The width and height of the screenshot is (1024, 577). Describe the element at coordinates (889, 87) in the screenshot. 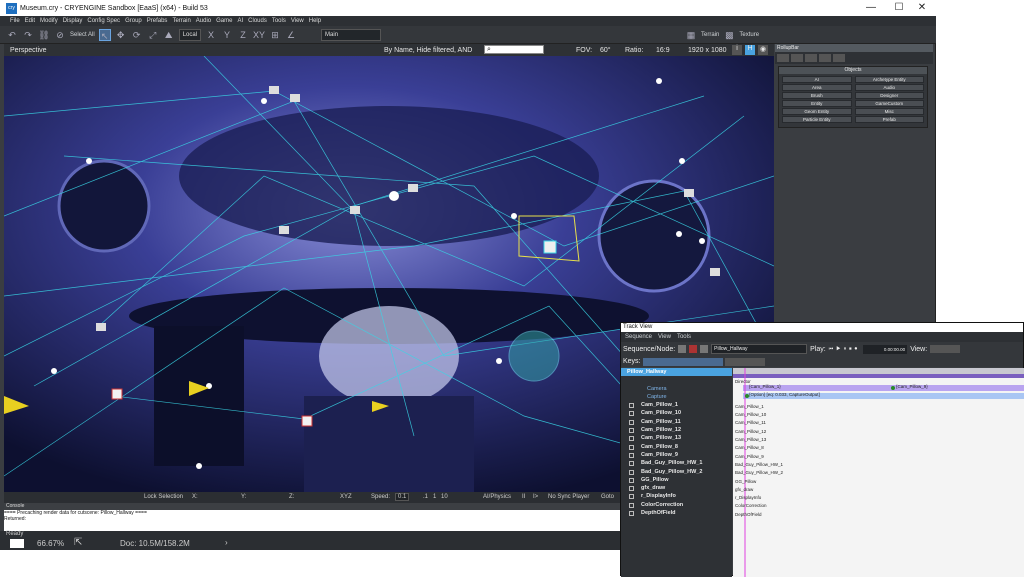

I see `audio-button: Audio` at that location.